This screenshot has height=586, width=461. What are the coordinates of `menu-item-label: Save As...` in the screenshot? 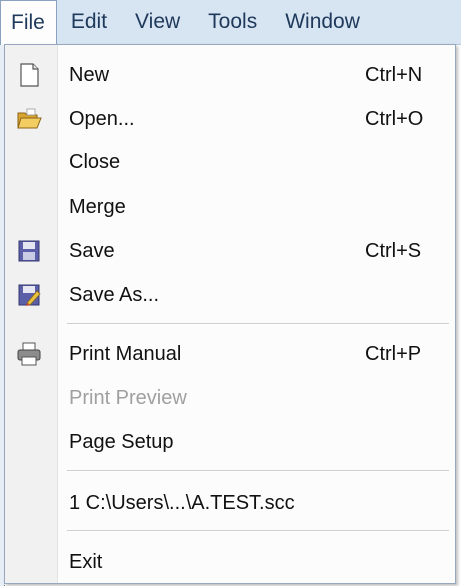 It's located at (114, 294).